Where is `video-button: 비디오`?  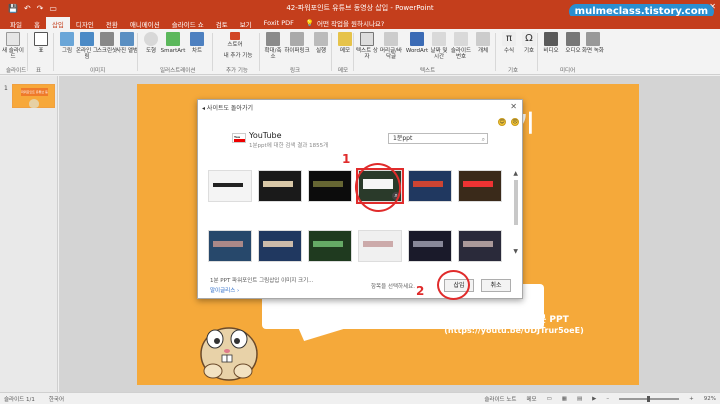 video-button: 비디오 is located at coordinates (551, 43).